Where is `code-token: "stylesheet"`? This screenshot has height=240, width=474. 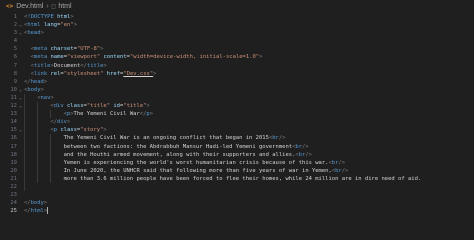 code-token: "stylesheet" is located at coordinates (83, 73).